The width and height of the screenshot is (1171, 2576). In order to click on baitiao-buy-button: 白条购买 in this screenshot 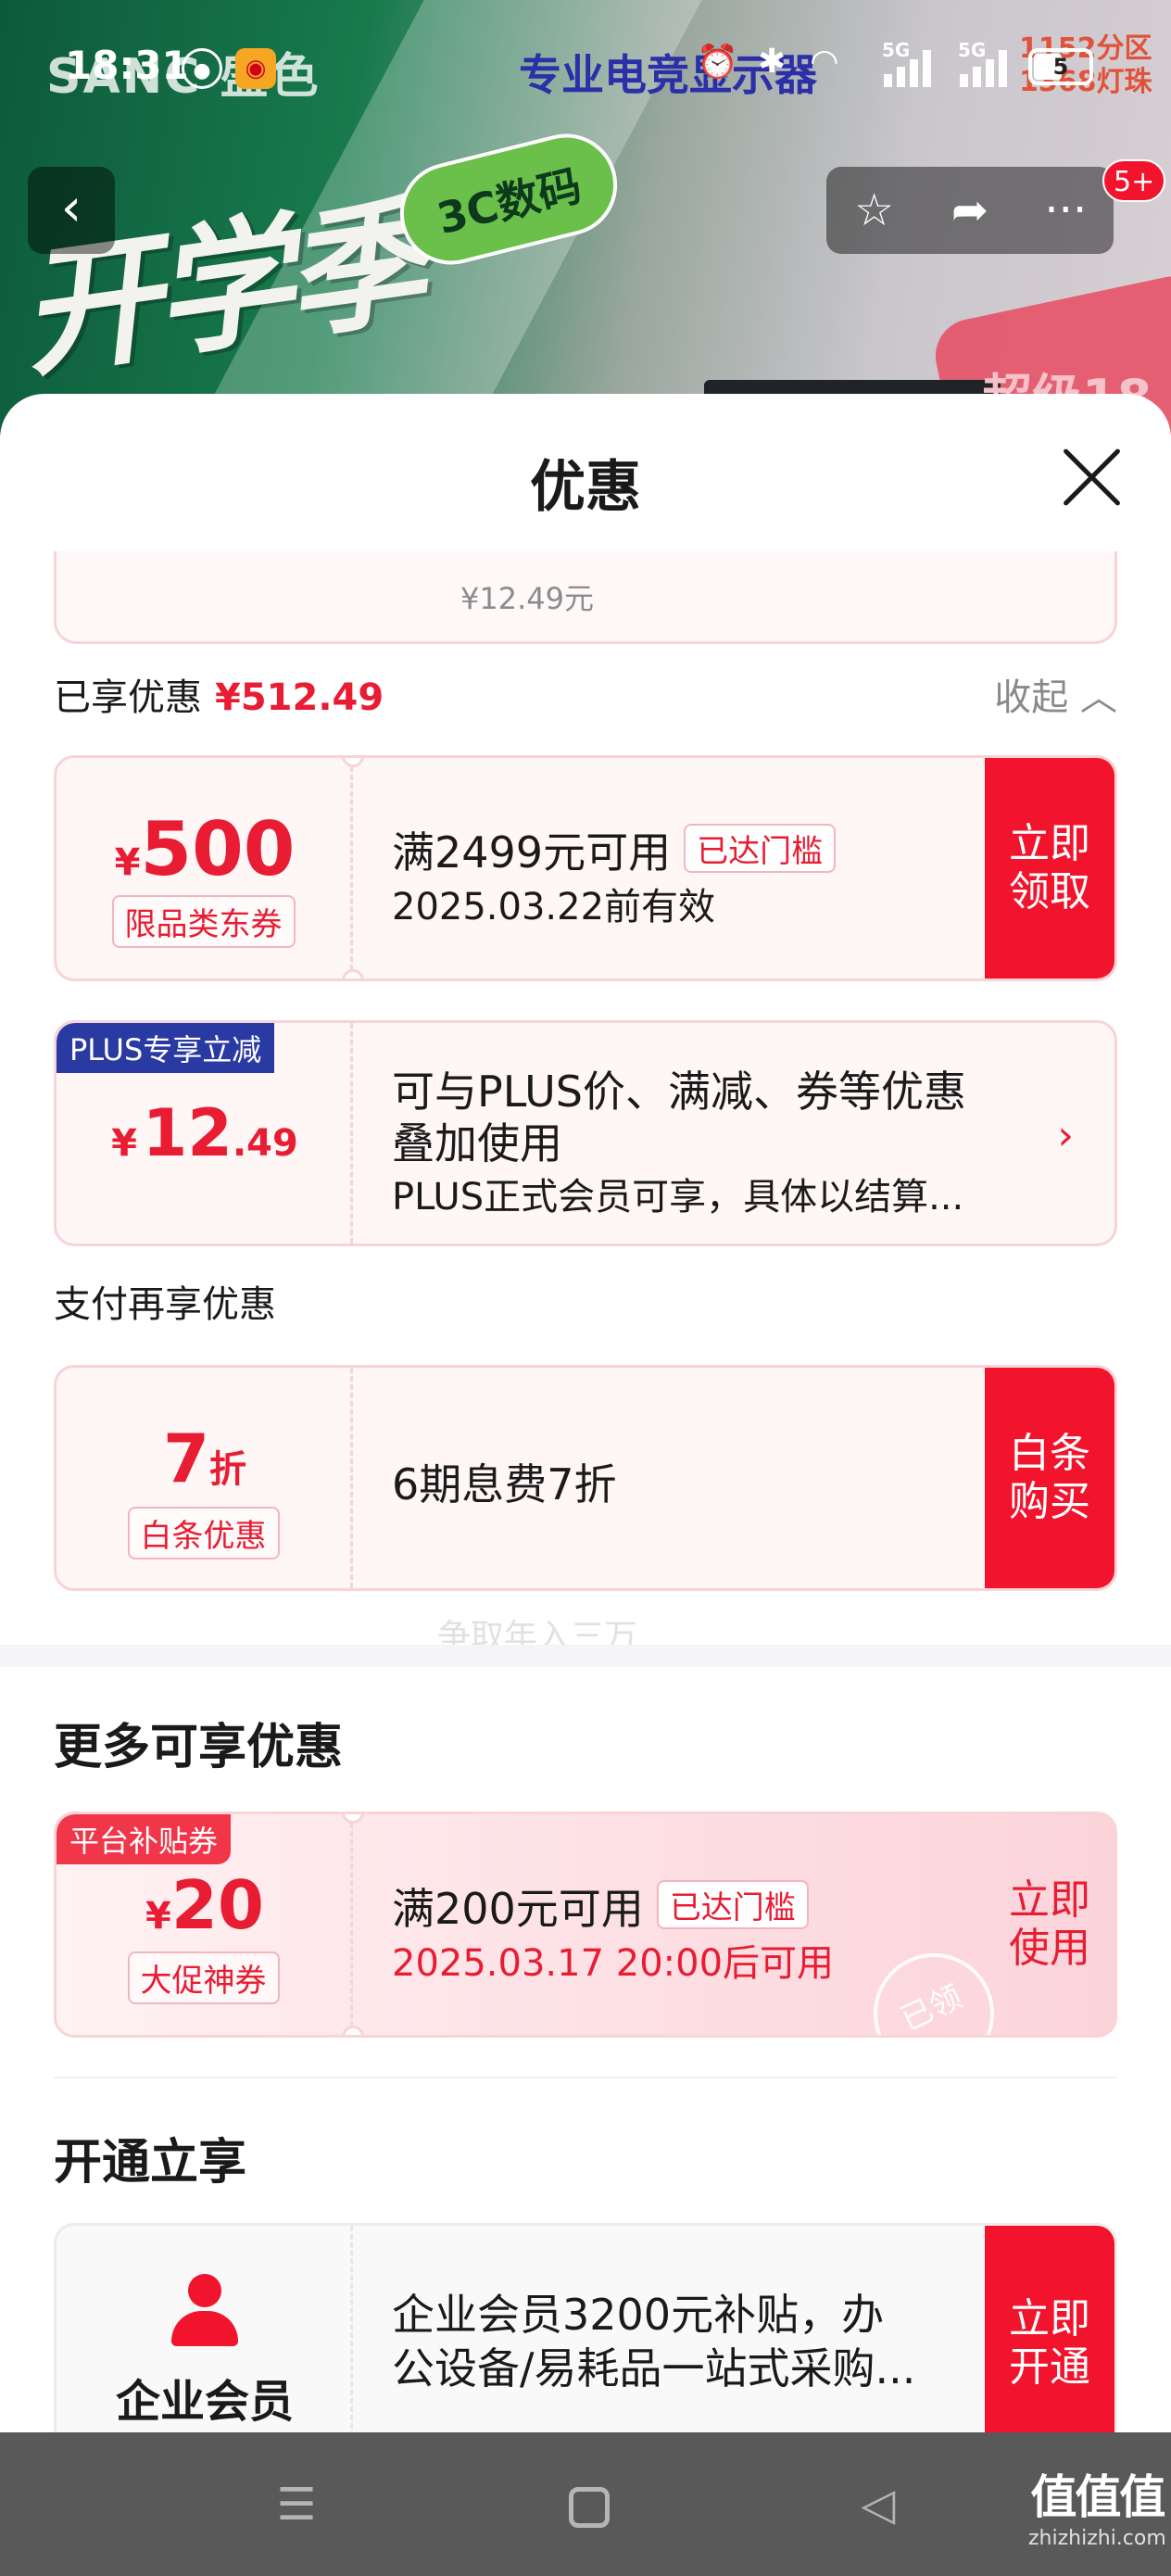, I will do `click(1050, 1478)`.